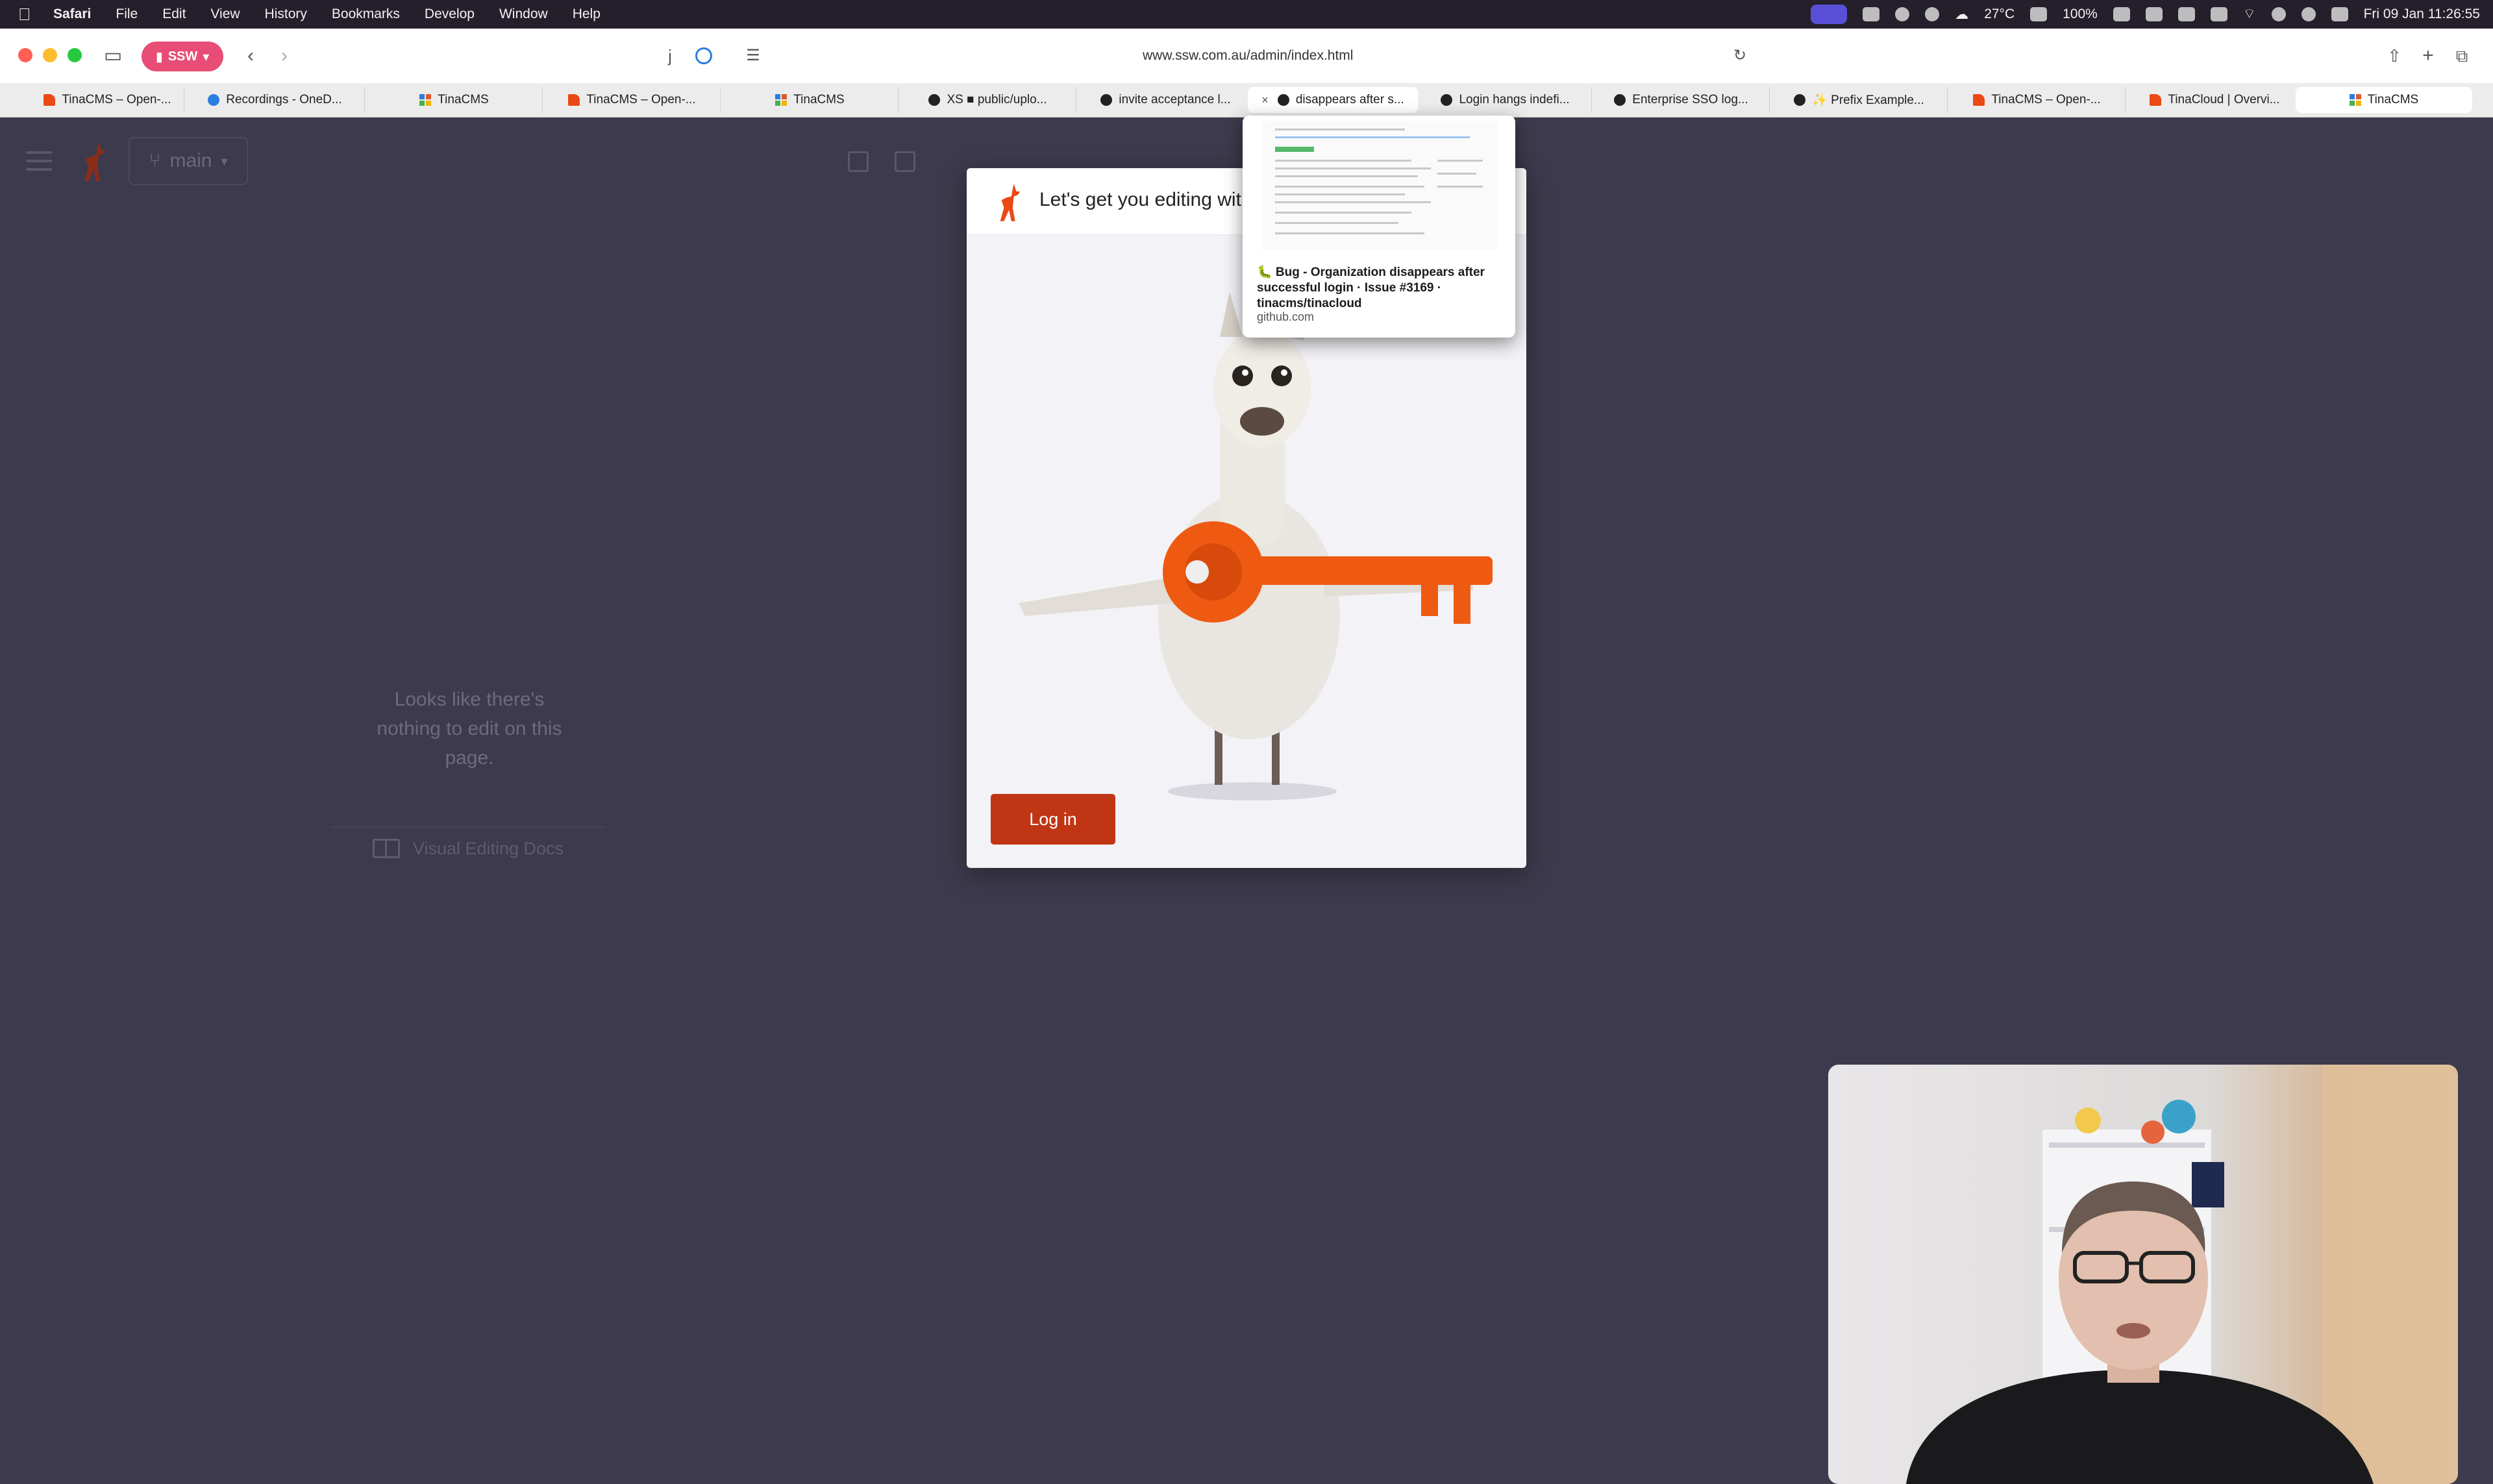  I want to click on menu-edit: Edit, so click(174, 14).